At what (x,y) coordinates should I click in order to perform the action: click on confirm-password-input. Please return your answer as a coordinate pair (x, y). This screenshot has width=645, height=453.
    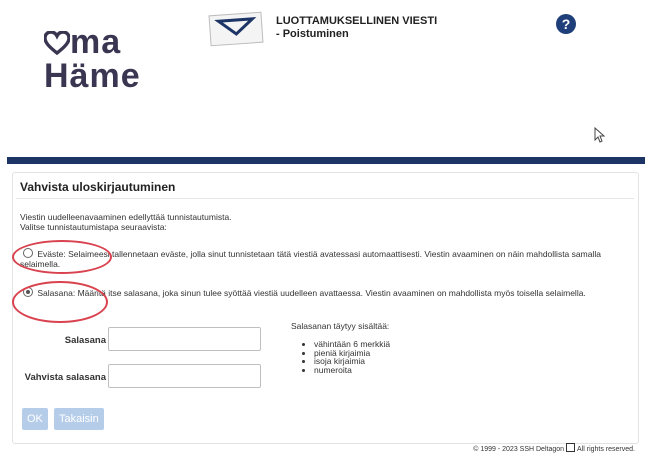
    Looking at the image, I should click on (184, 376).